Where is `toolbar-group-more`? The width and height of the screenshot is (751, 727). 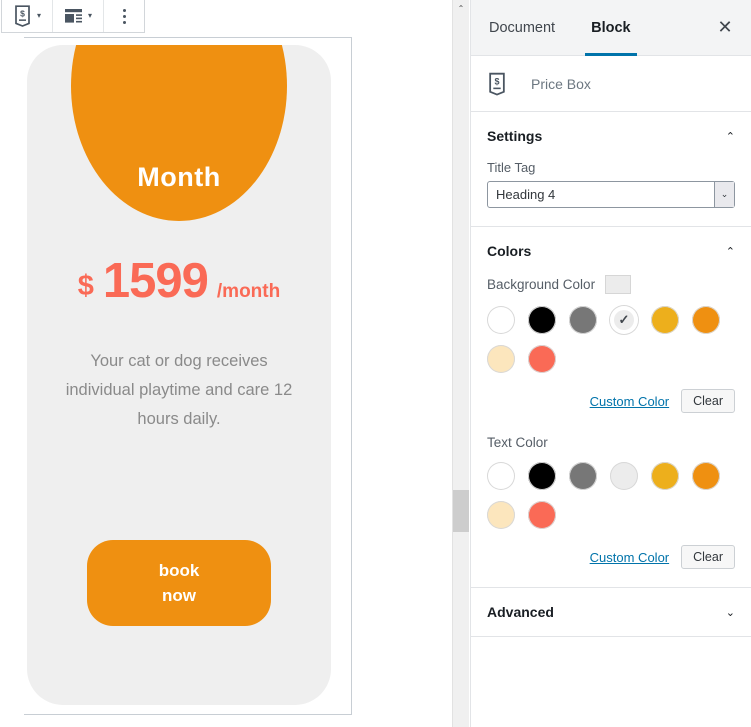
toolbar-group-more is located at coordinates (124, 16).